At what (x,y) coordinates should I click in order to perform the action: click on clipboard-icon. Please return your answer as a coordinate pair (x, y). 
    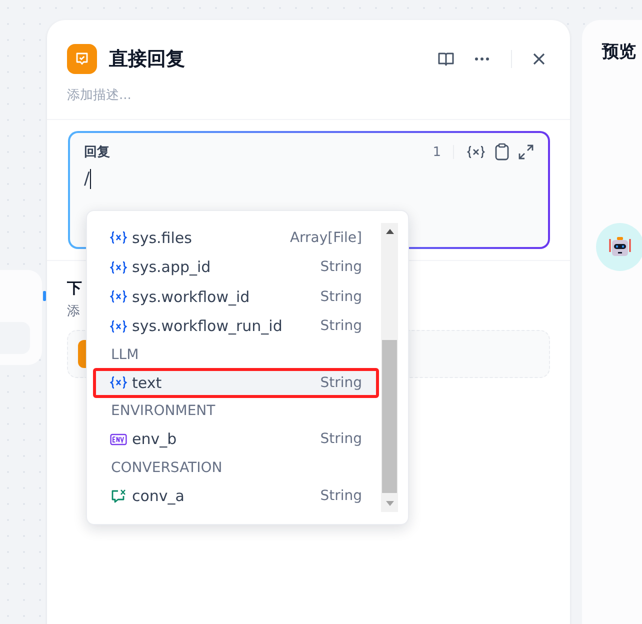
    Looking at the image, I should click on (502, 152).